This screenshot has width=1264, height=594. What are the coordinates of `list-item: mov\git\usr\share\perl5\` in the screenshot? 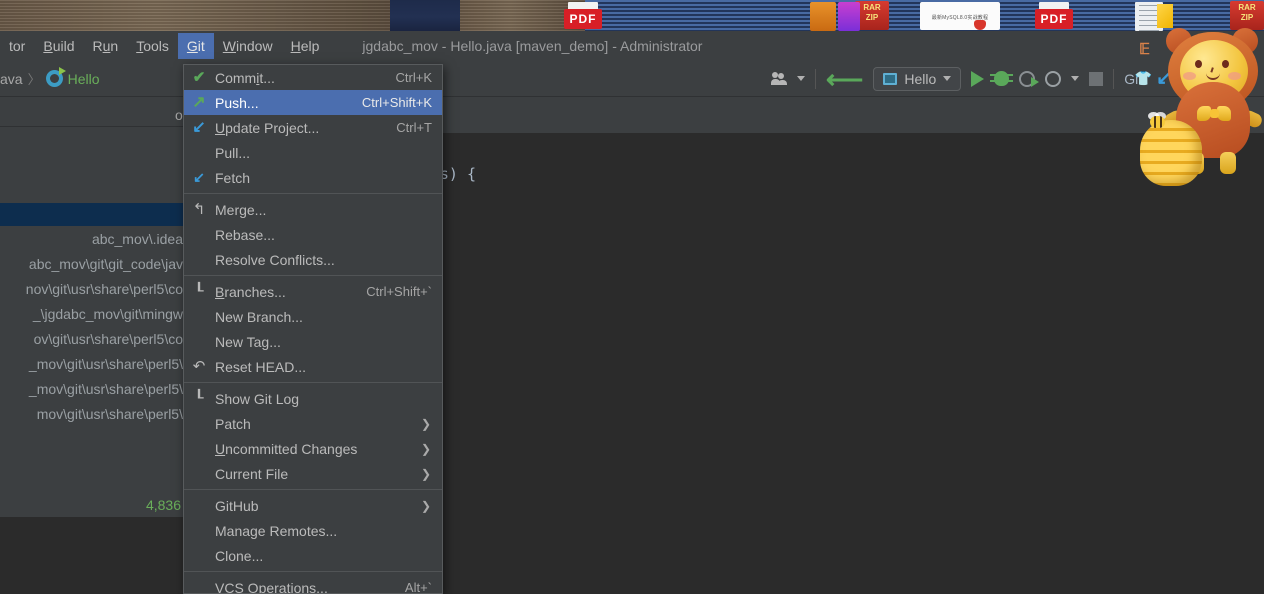 It's located at (91, 414).